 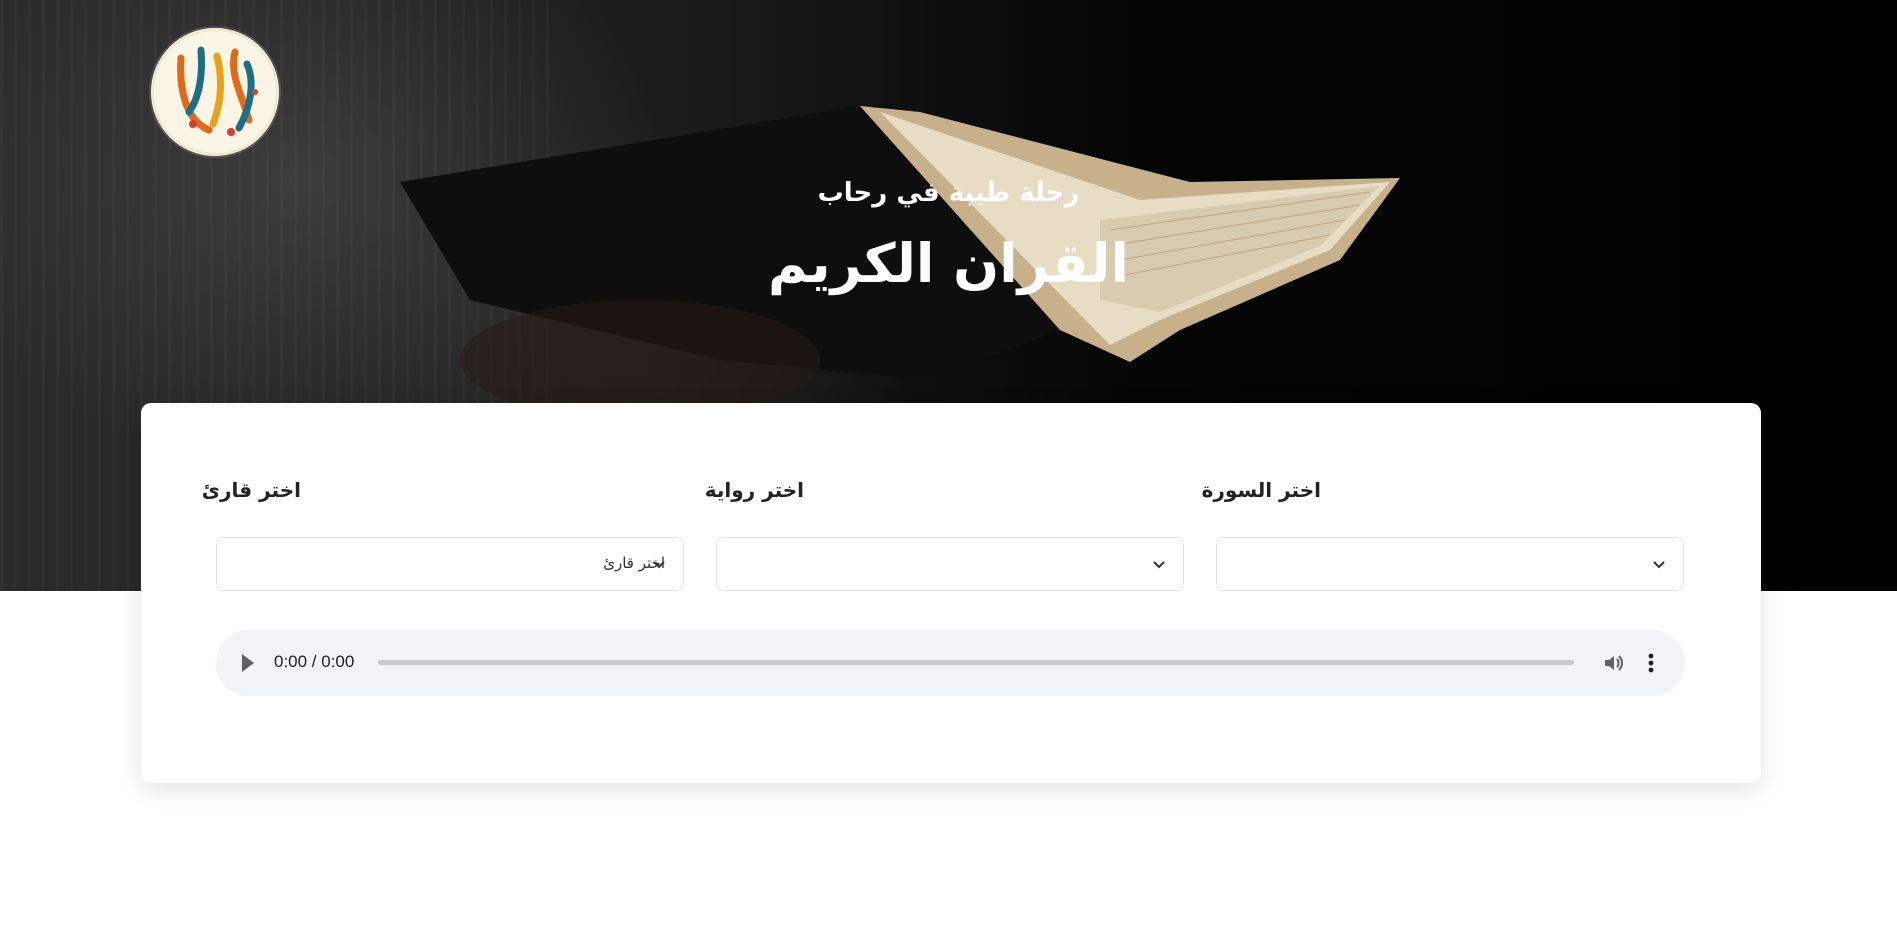 I want to click on more-vert-icon, so click(x=1651, y=663).